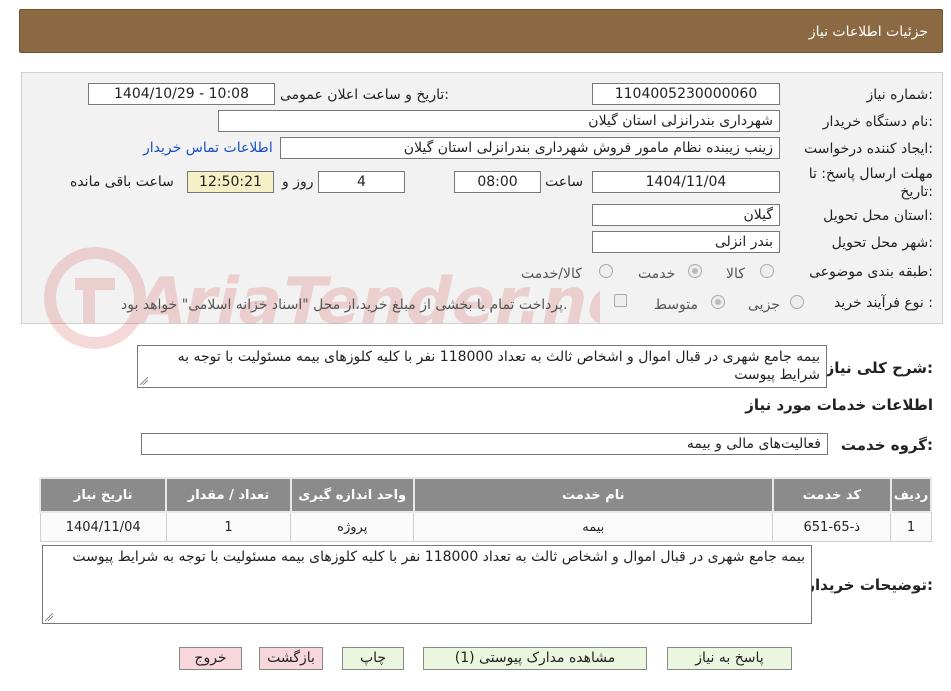  I want to click on service-group-field: فعالیت‌های مالی و بیمه, so click(484, 444).